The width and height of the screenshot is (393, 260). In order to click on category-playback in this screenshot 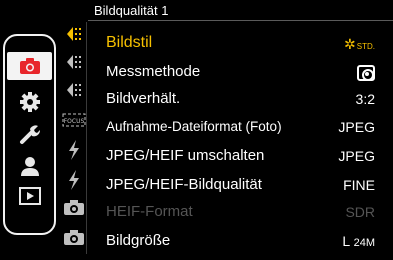, I will do `click(30, 196)`.